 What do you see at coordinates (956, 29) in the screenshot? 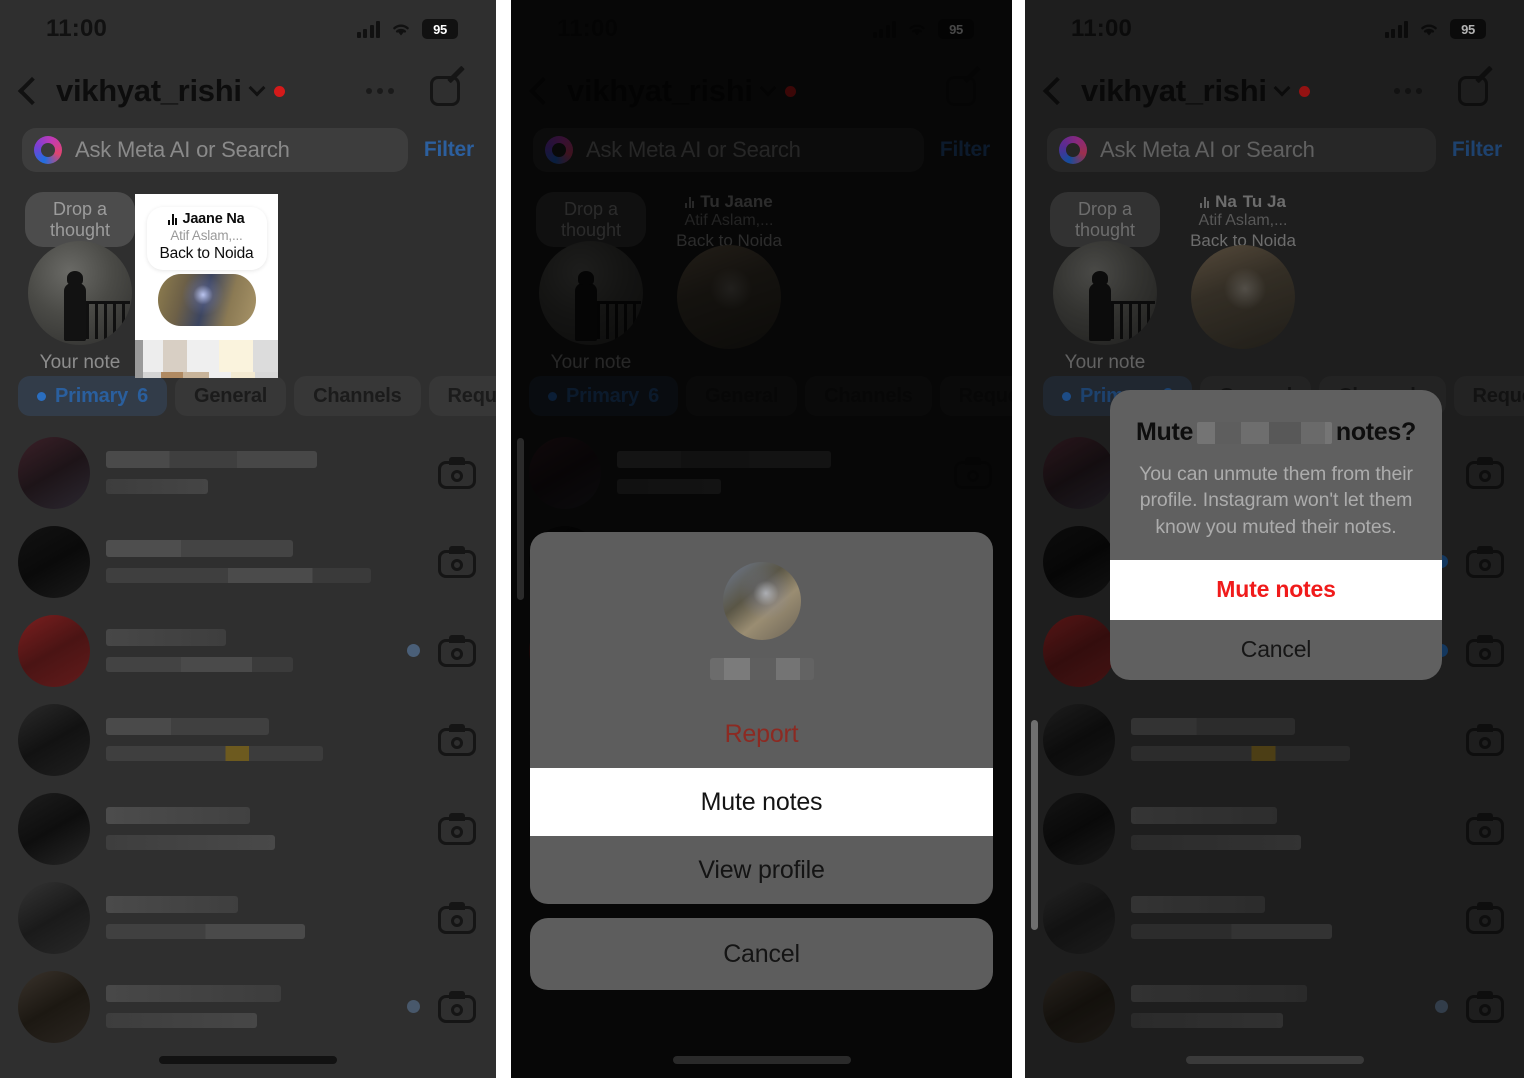
I see `battery-icon: 95` at bounding box center [956, 29].